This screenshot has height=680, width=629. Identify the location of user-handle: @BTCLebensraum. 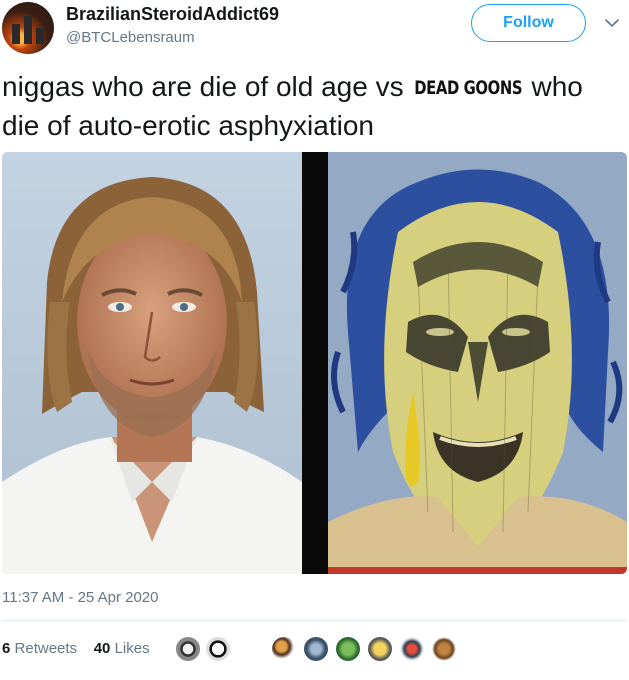
(130, 37).